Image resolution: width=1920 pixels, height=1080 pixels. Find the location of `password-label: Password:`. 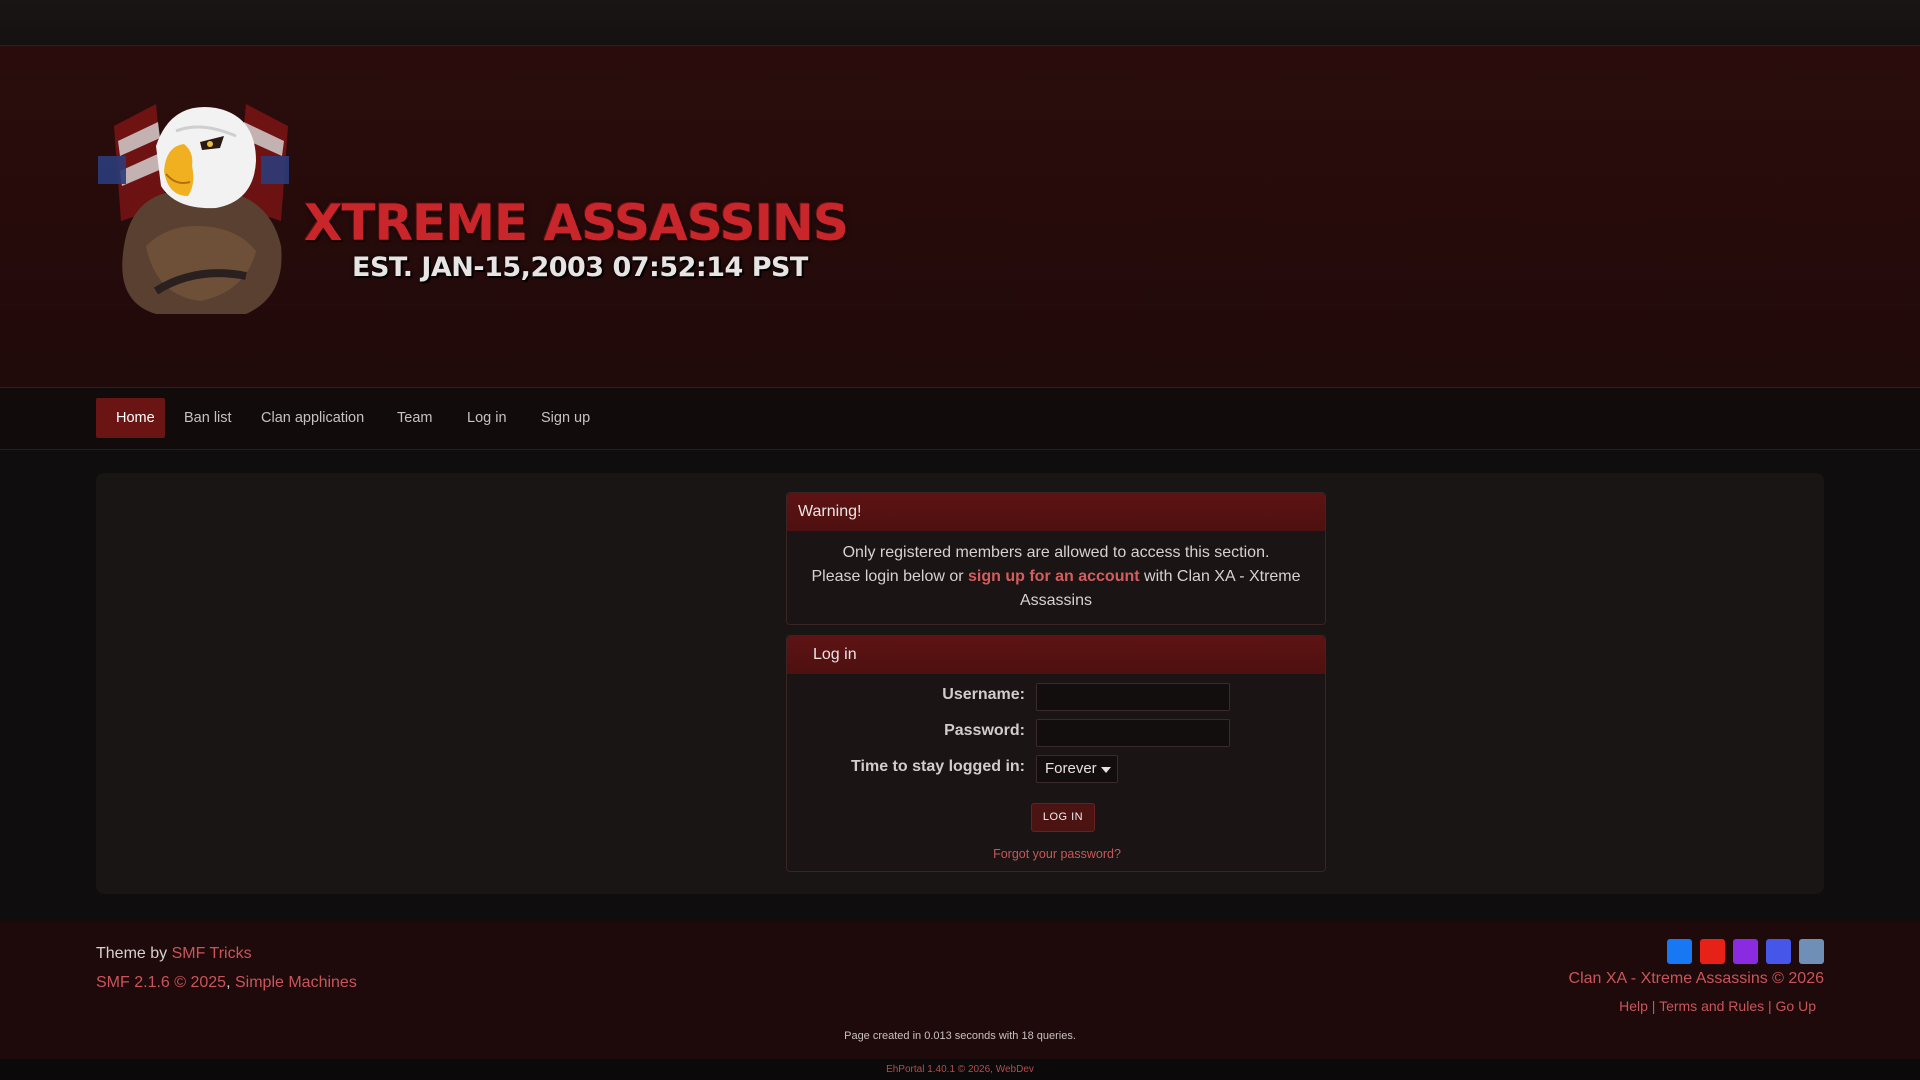

password-label: Password: is located at coordinates (984, 730).